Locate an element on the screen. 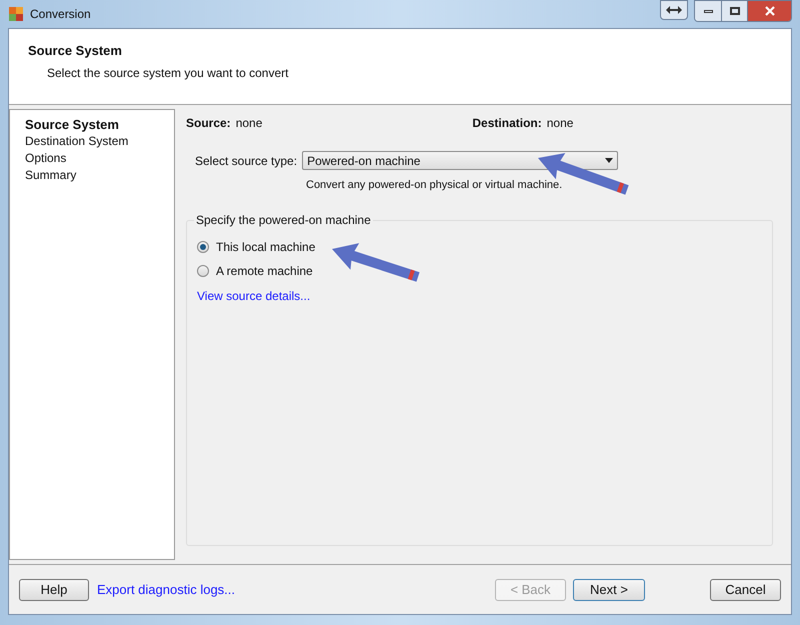 Image resolution: width=800 pixels, height=625 pixels. resize-button is located at coordinates (674, 10).